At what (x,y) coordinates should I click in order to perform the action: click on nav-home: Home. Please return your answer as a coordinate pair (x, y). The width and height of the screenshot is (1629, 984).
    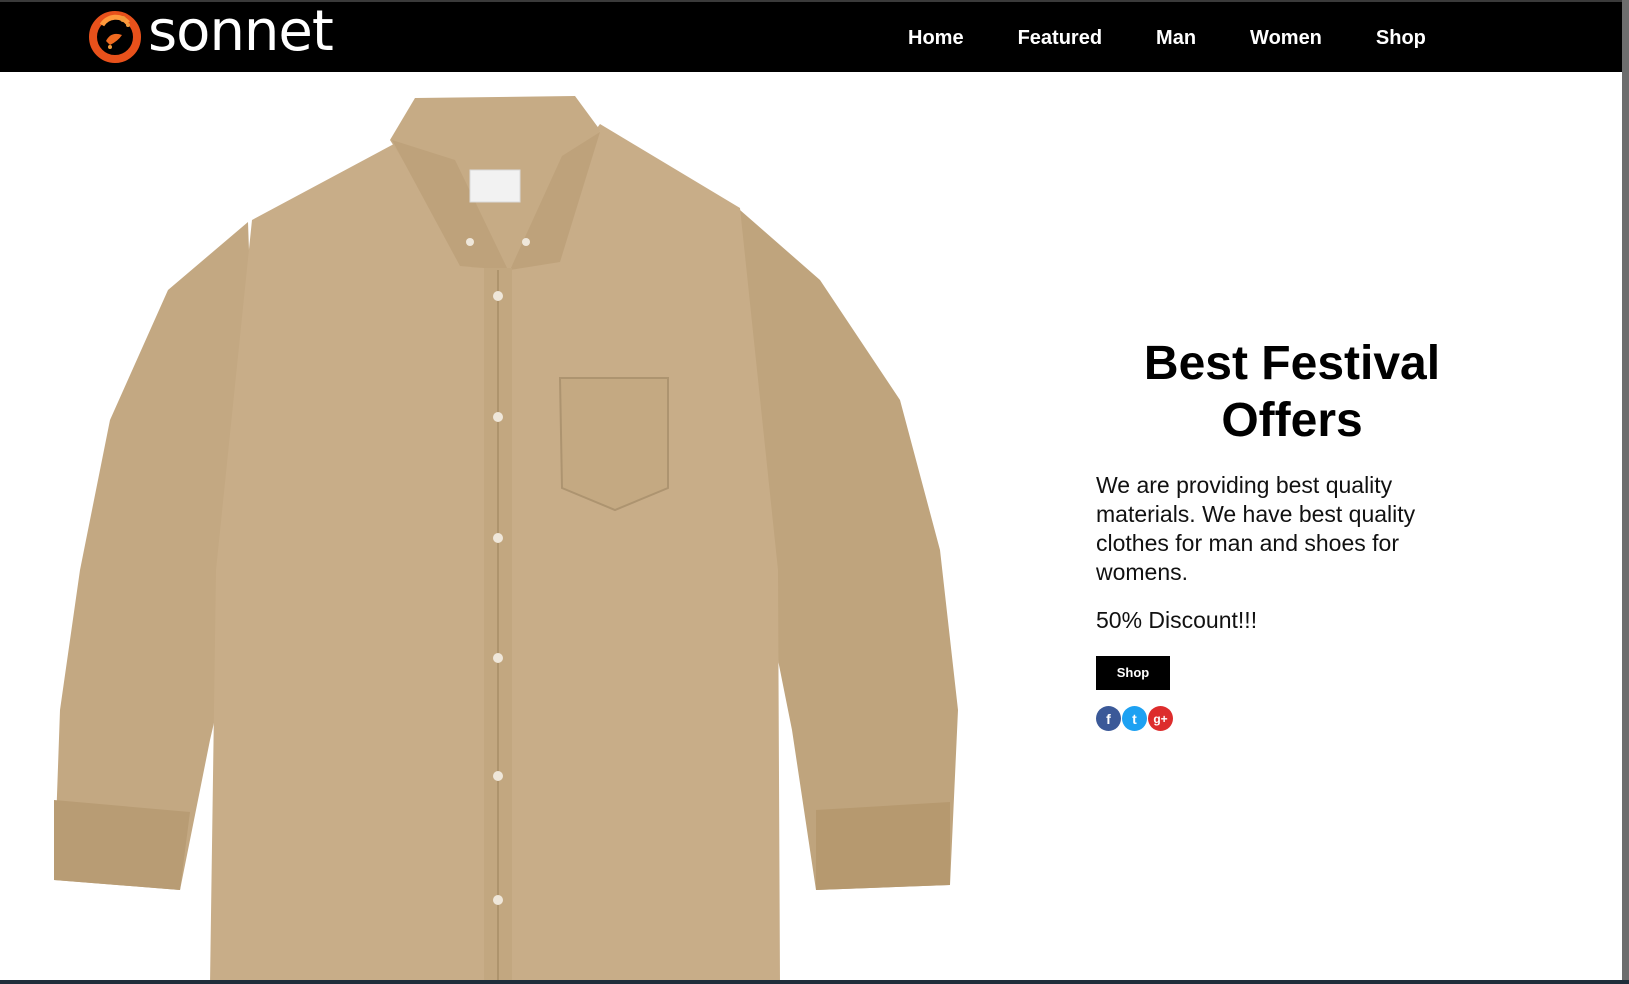
    Looking at the image, I should click on (936, 38).